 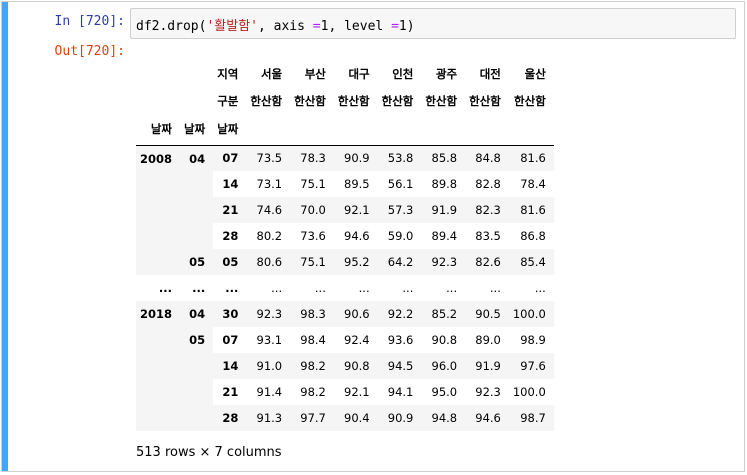 What do you see at coordinates (531, 158) in the screenshot?
I see `table-cell: 81.6` at bounding box center [531, 158].